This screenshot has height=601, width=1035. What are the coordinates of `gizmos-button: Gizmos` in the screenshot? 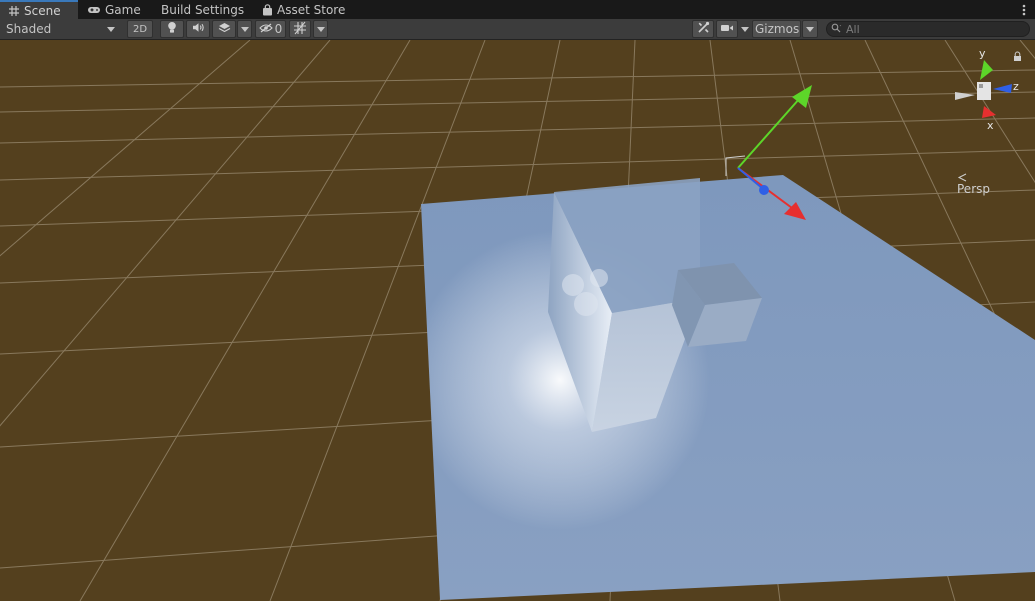 It's located at (776, 29).